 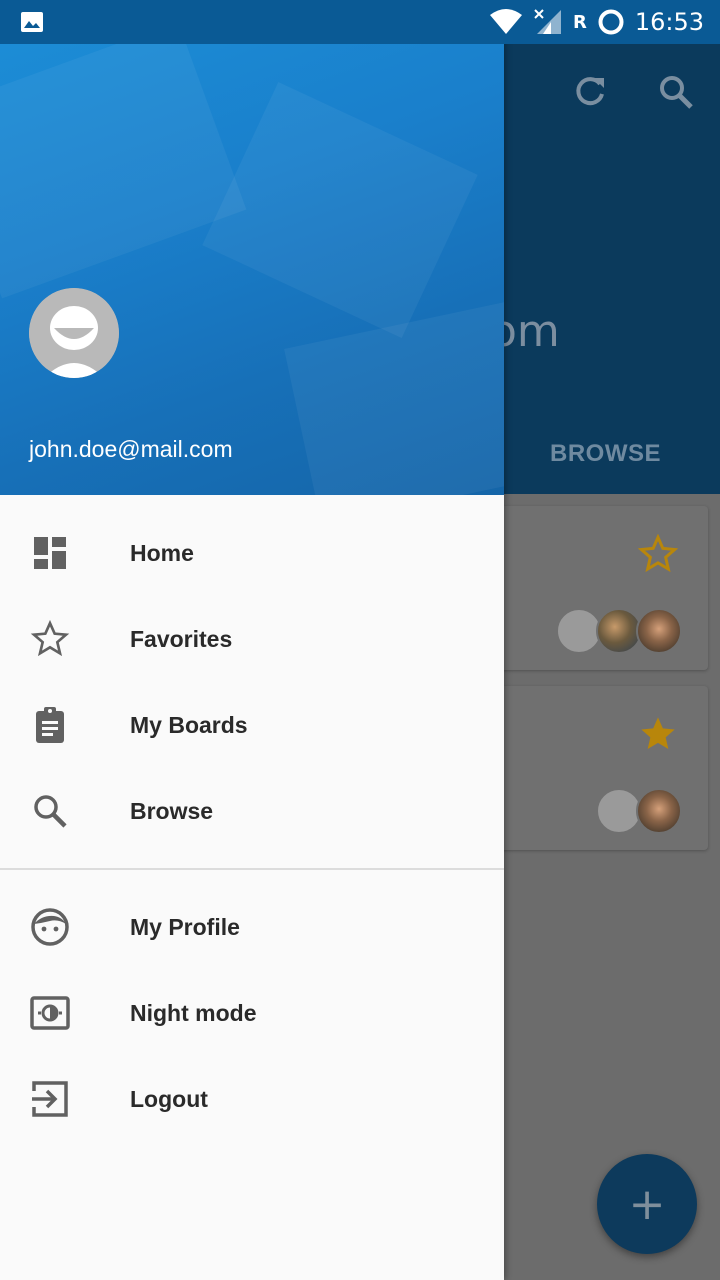 I want to click on dashboard-icon, so click(x=50, y=553).